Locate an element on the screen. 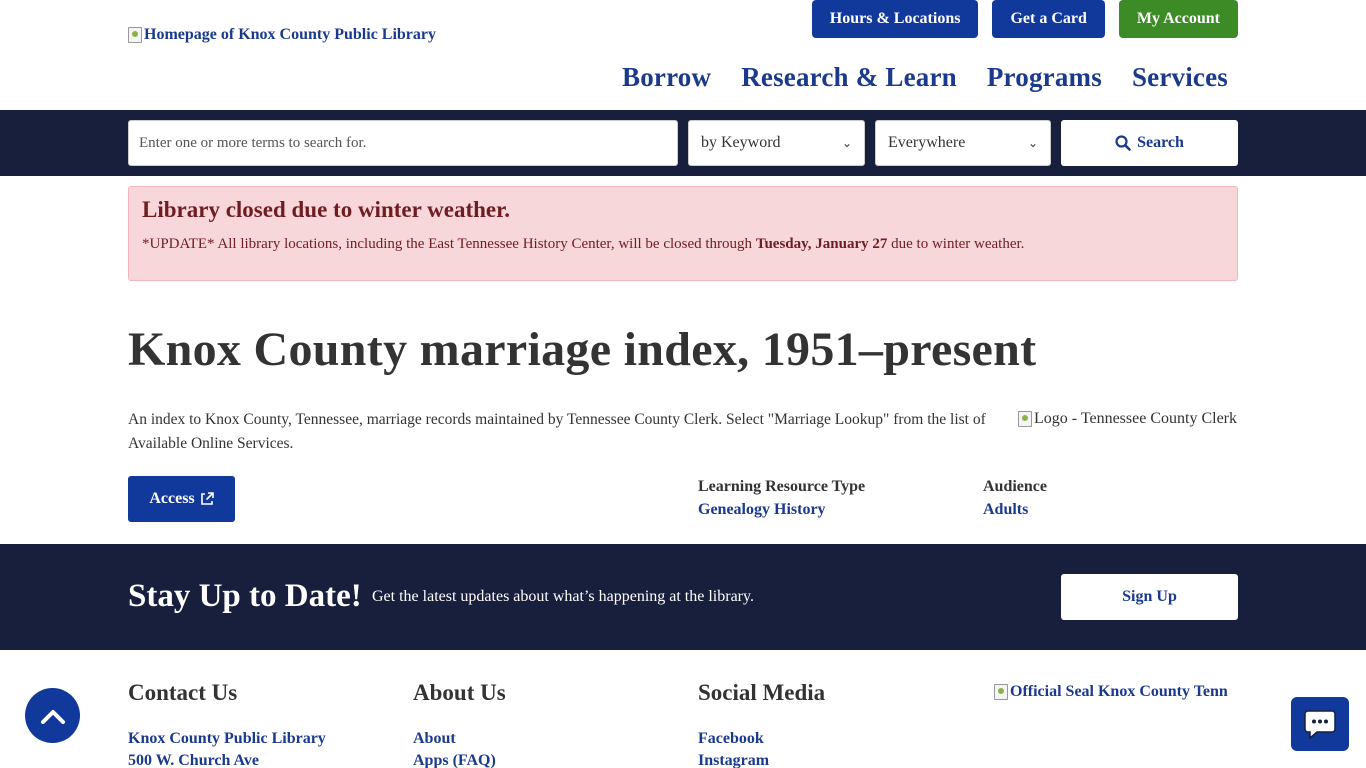 Image resolution: width=1366 pixels, height=768 pixels. search-input: Enter one or more terms to search for. is located at coordinates (403, 143).